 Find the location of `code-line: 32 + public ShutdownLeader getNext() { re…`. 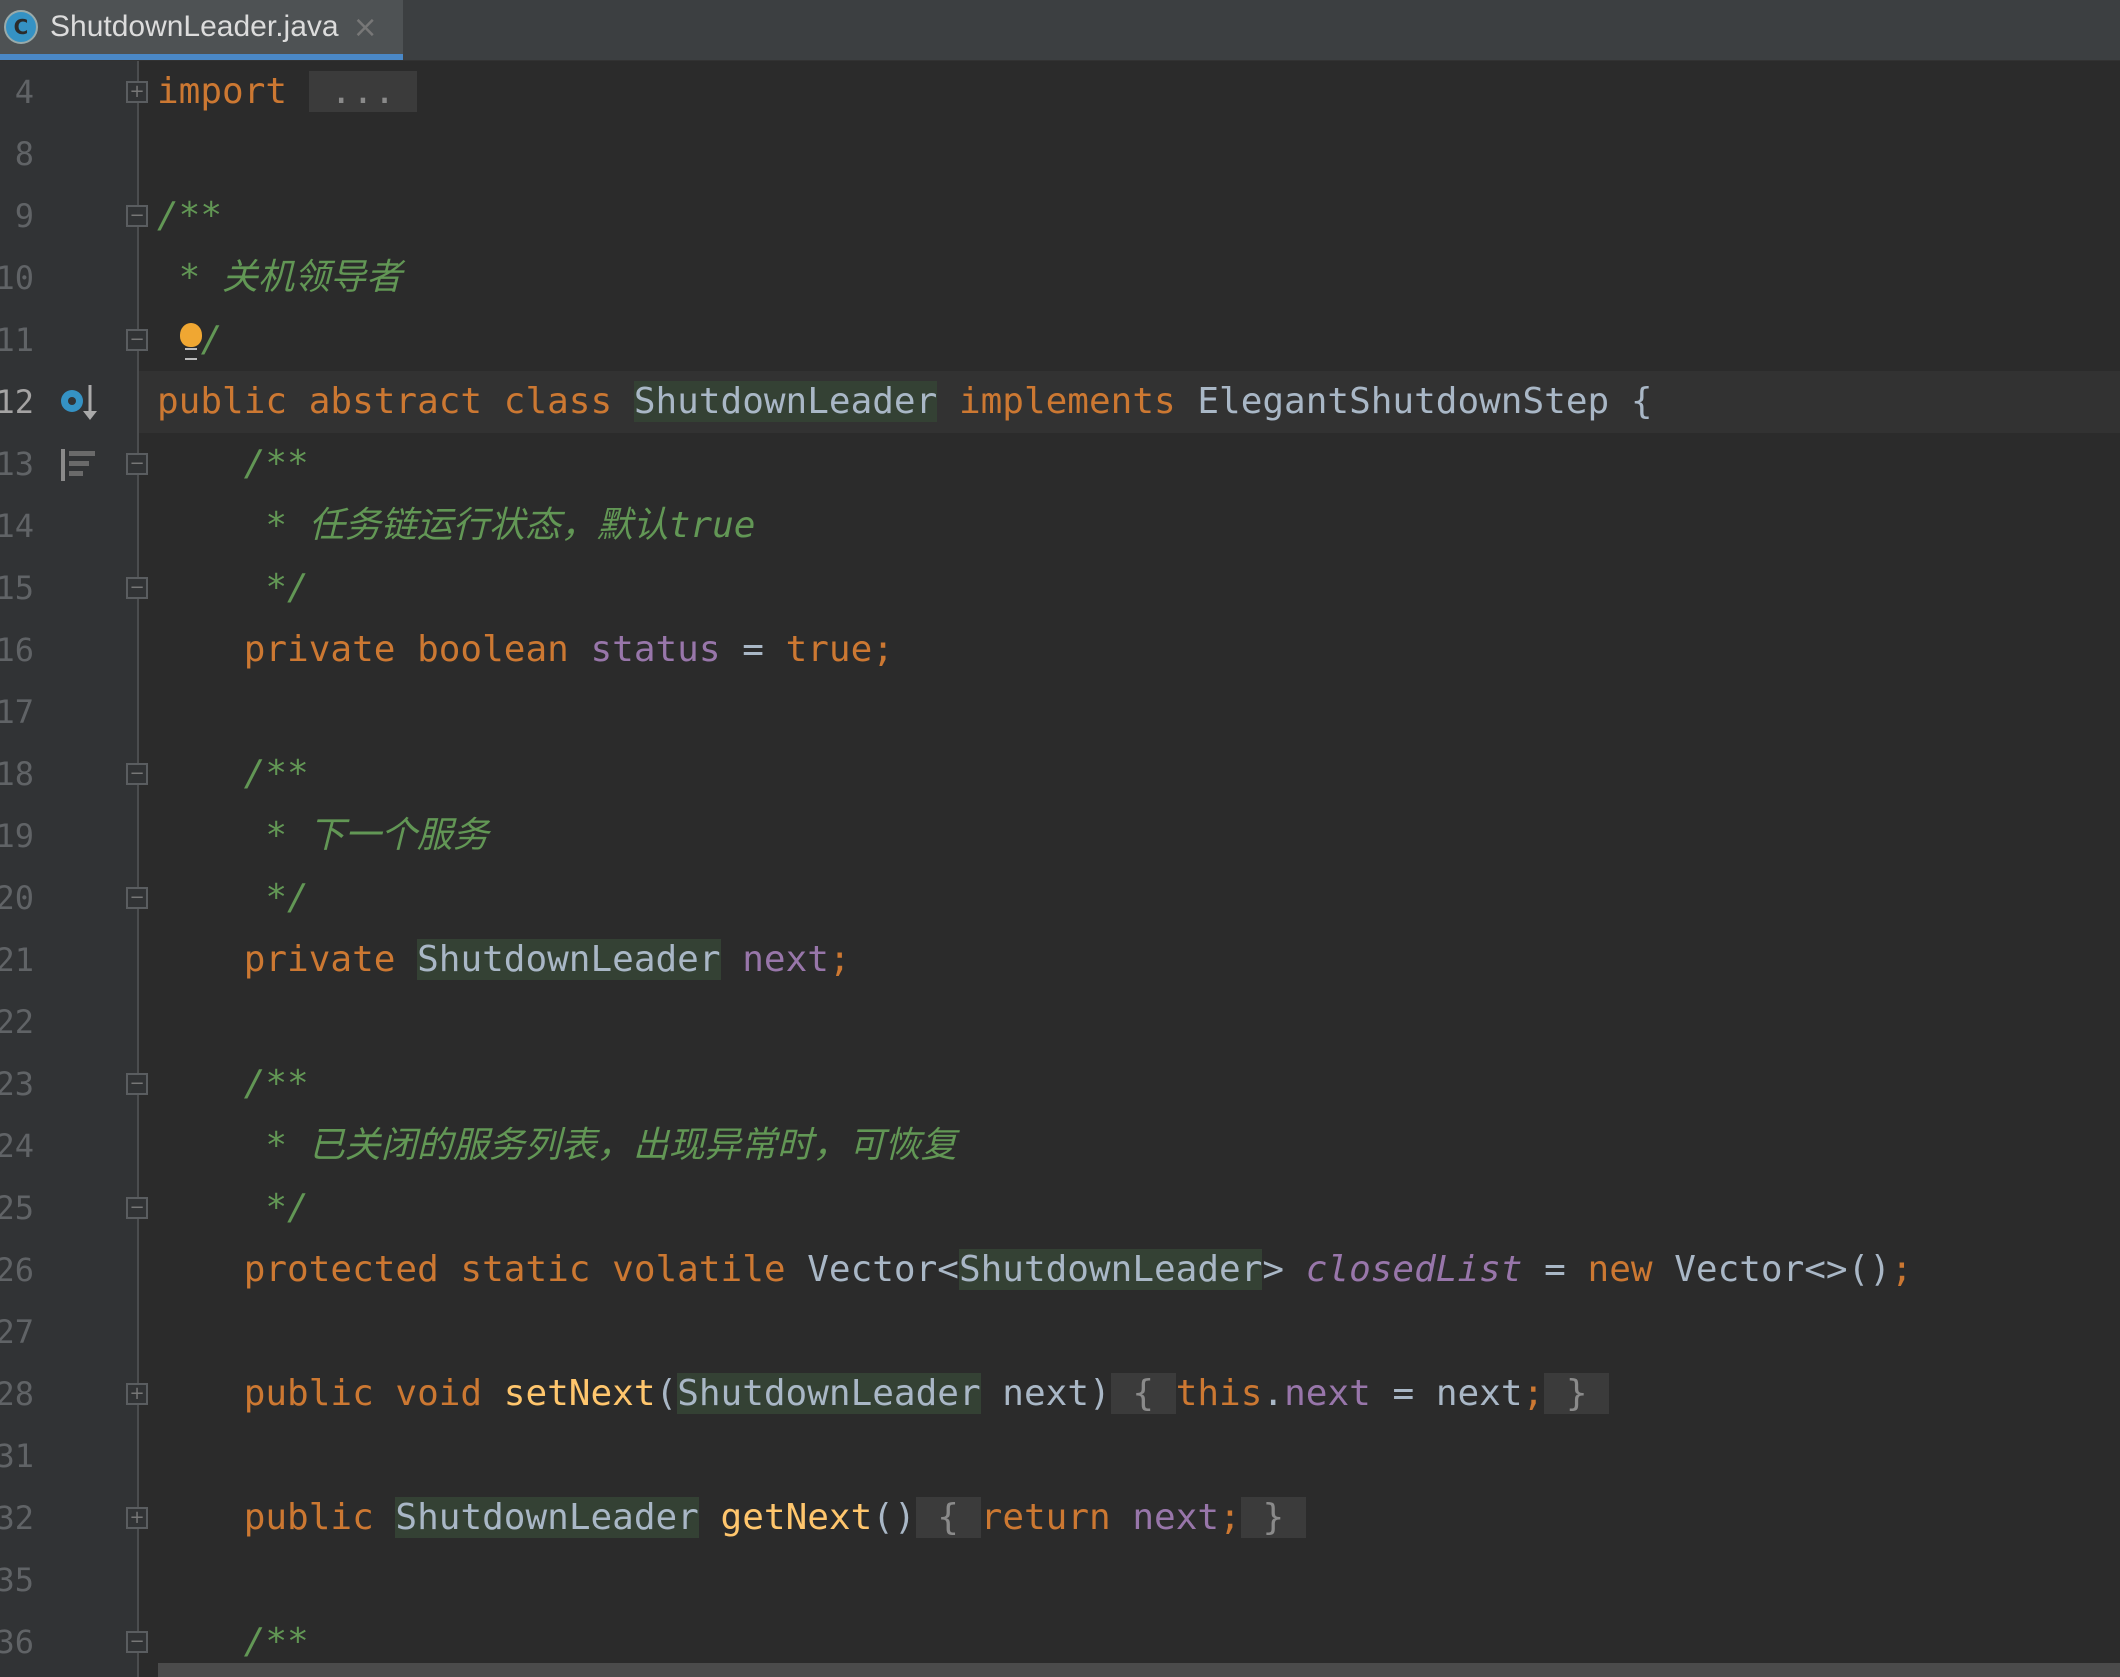

code-line: 32 + public ShutdownLeader getNext() { re… is located at coordinates (1060, 1518).